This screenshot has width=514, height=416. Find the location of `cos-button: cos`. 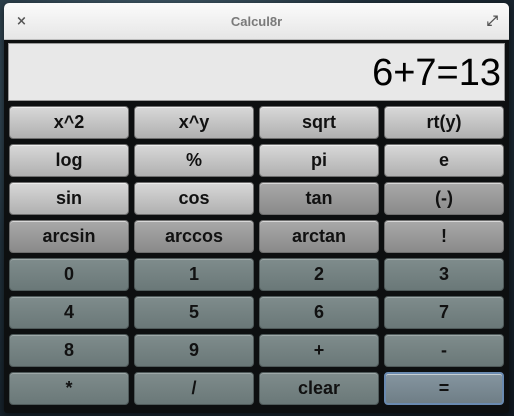

cos-button: cos is located at coordinates (194, 198).